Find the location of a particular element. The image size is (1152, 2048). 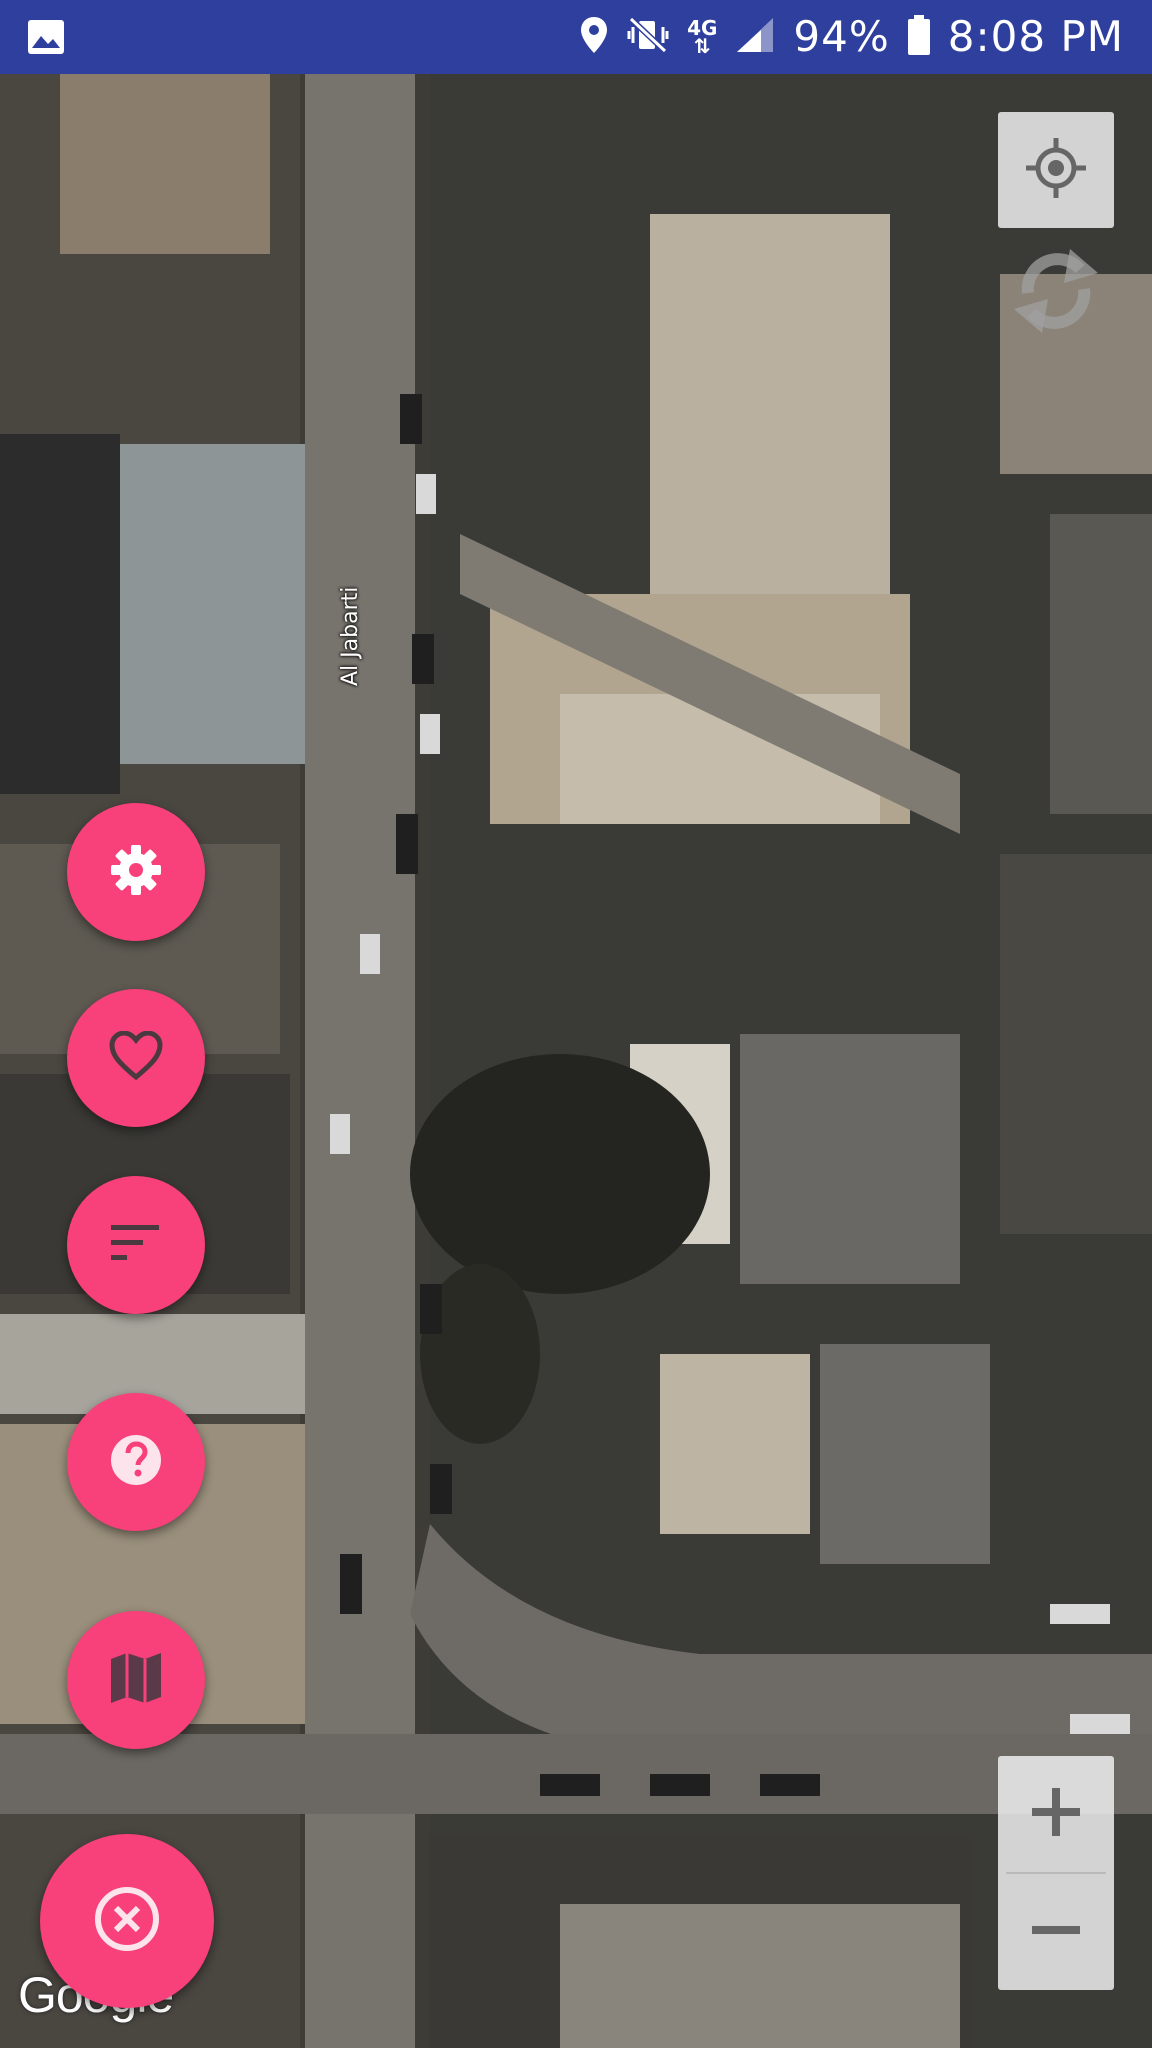

minus-icon is located at coordinates (1056, 1932).